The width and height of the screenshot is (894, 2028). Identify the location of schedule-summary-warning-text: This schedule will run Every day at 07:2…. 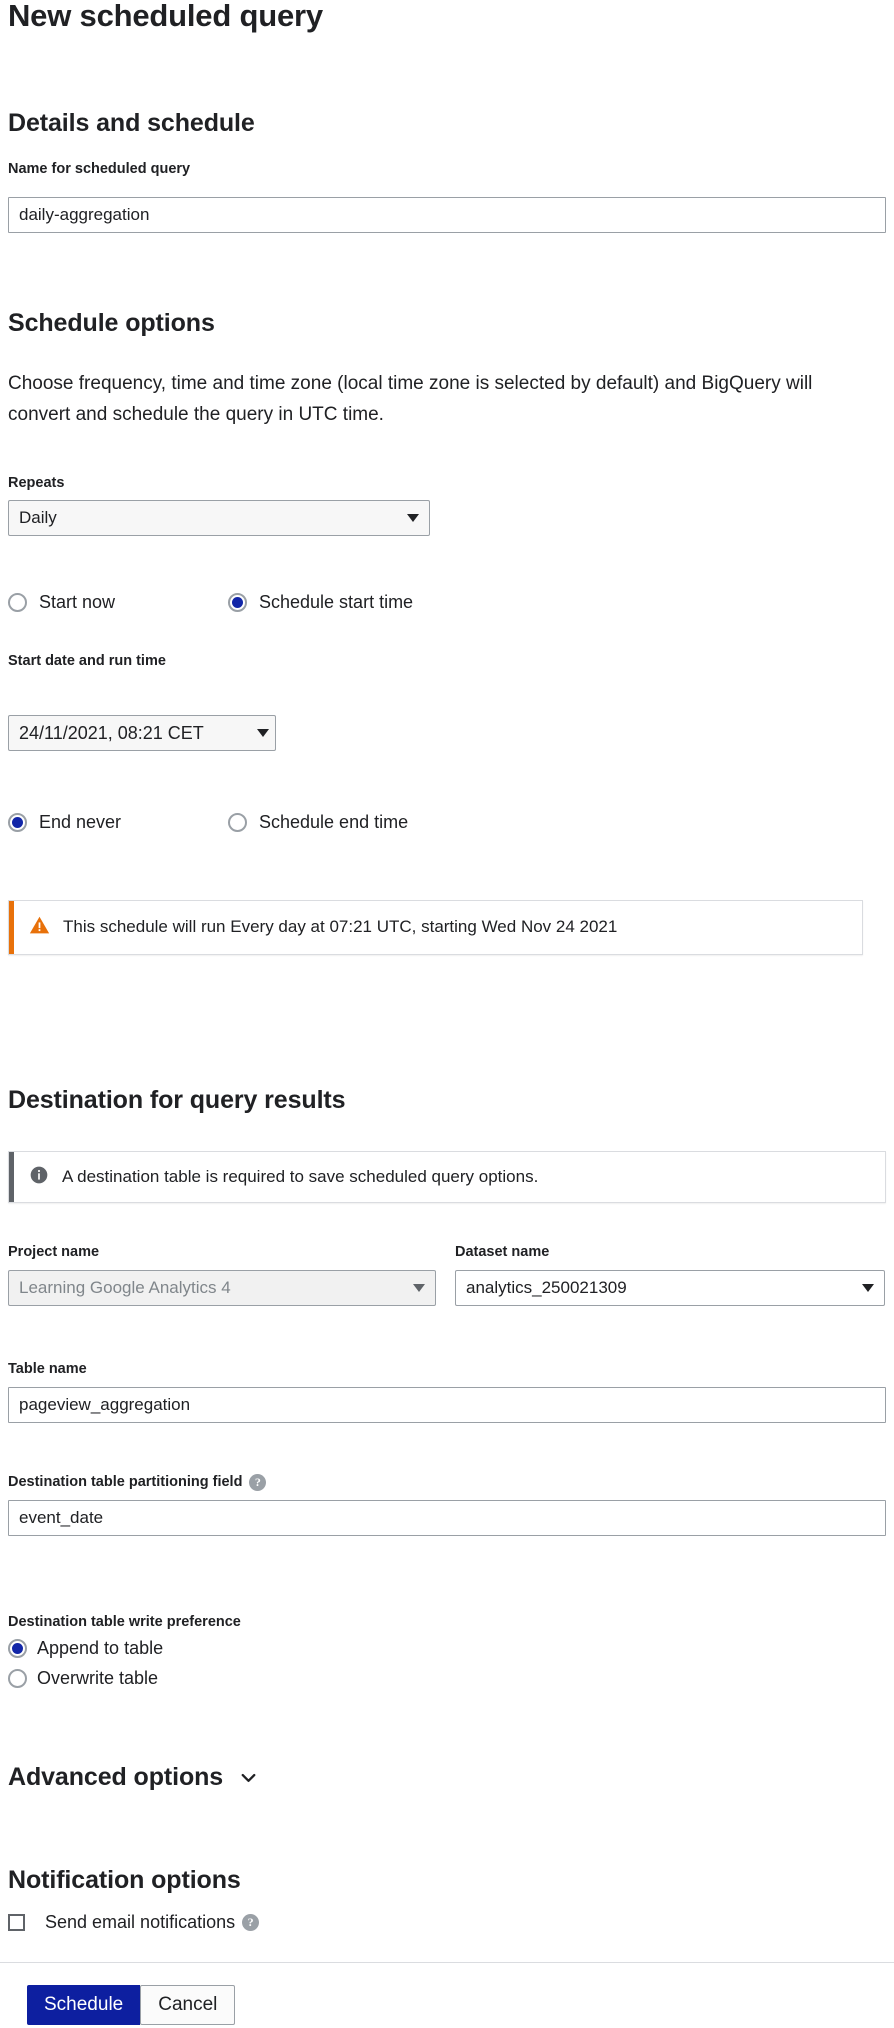
(340, 926).